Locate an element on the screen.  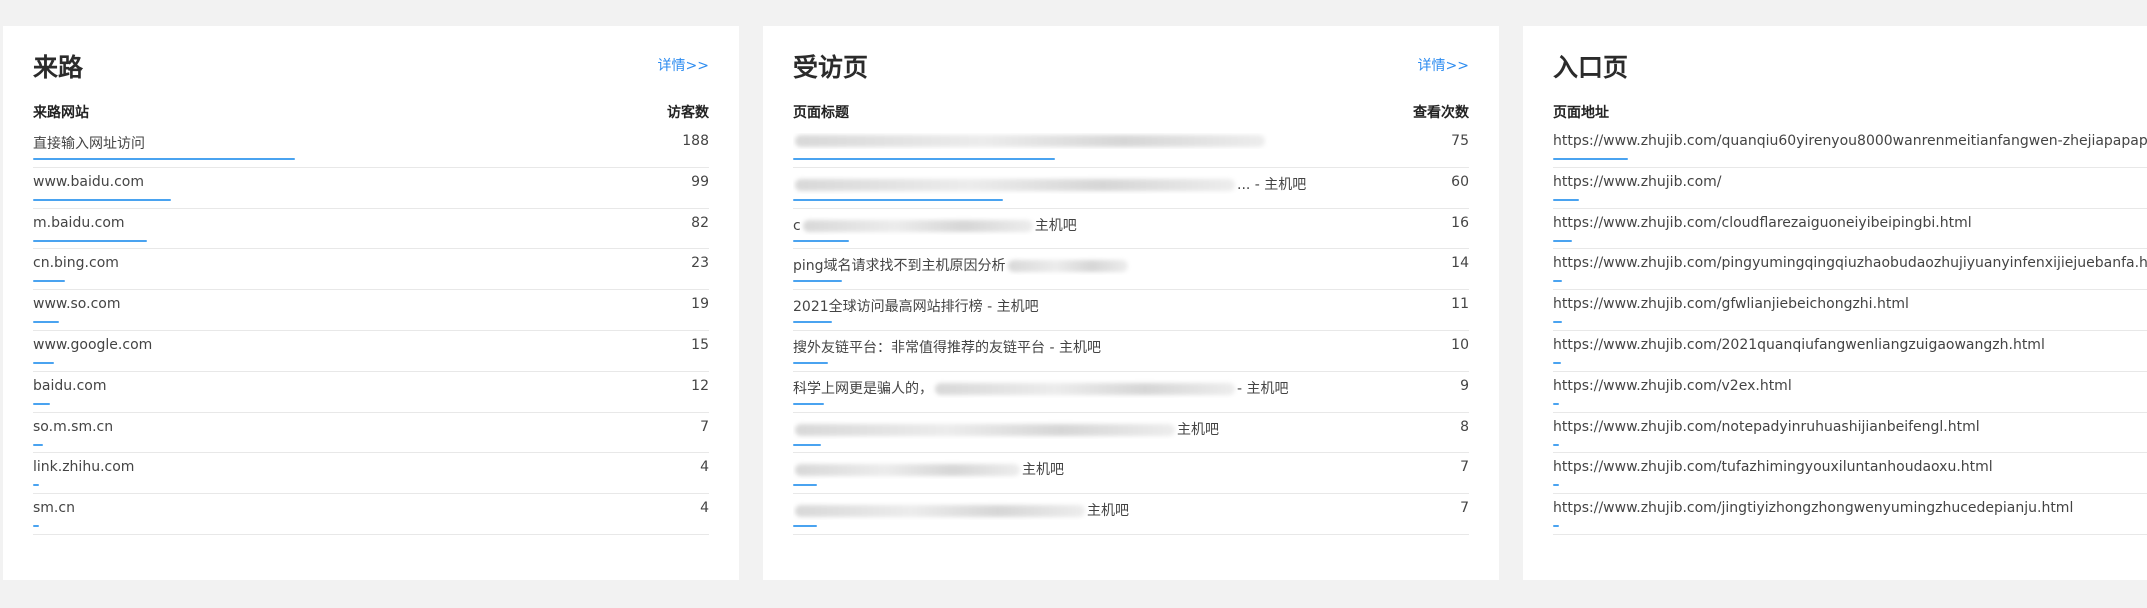
visitor-count: 7 is located at coordinates (704, 426).